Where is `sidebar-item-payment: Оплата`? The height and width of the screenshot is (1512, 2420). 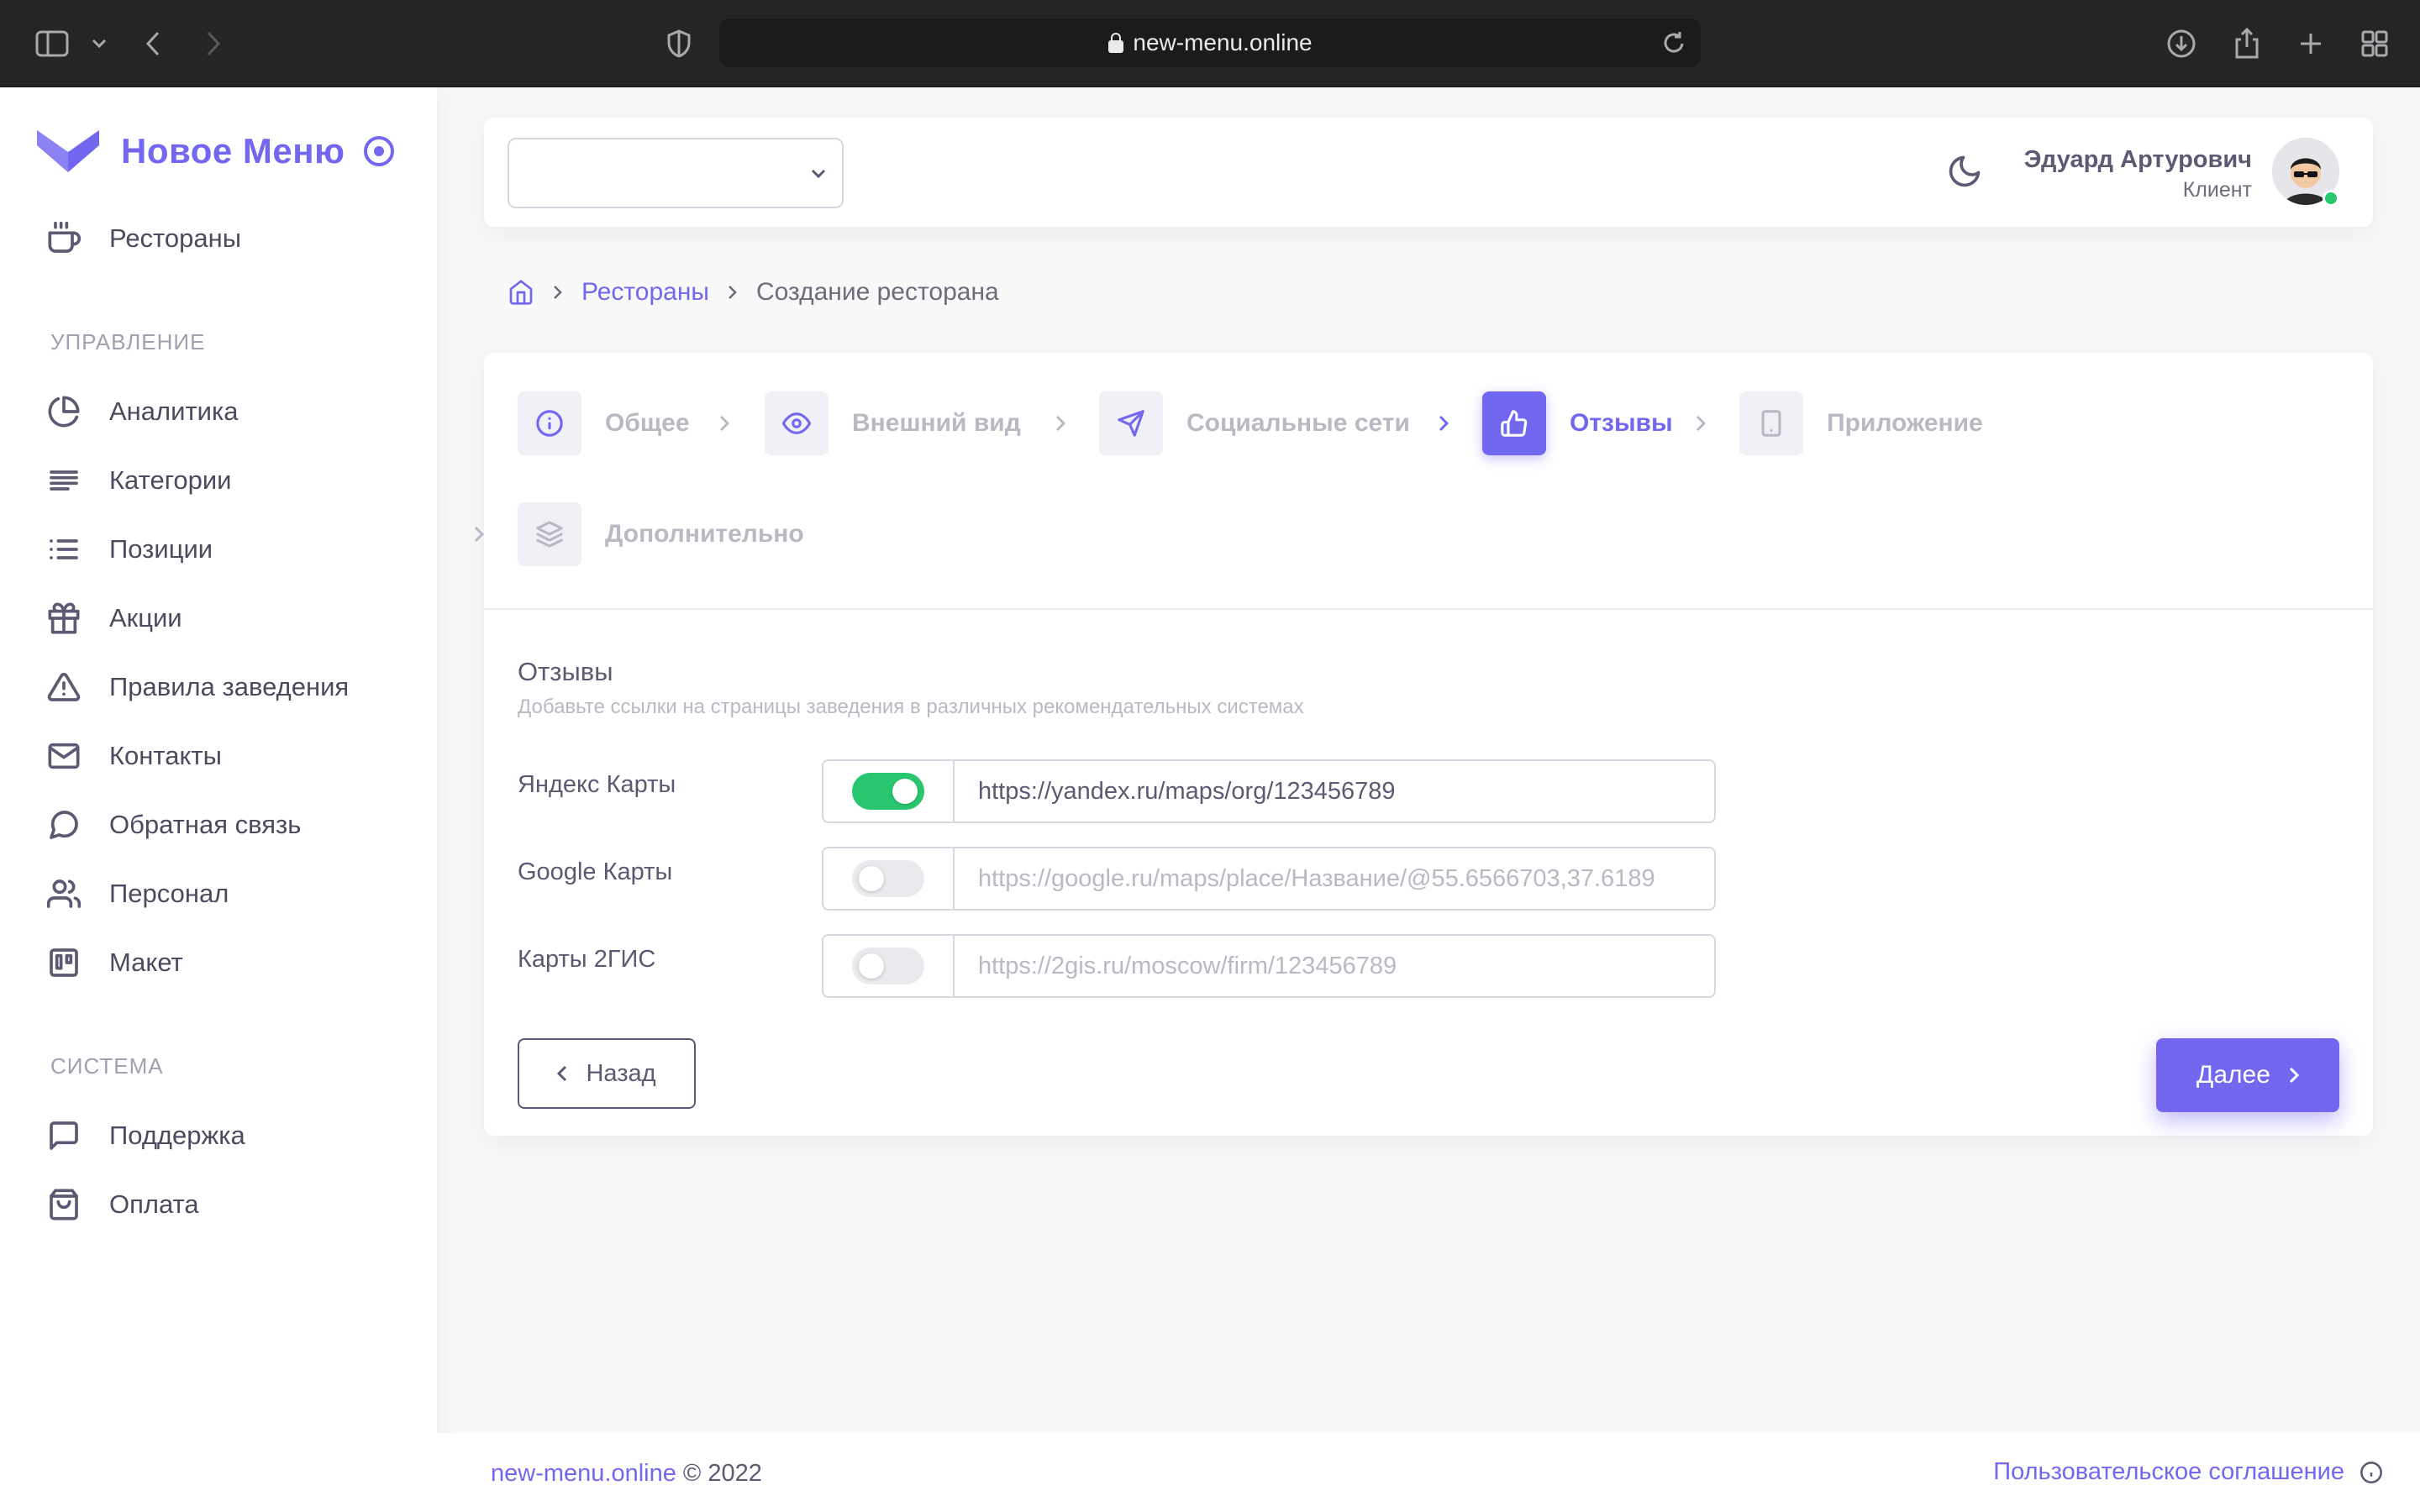
sidebar-item-payment: Оплата is located at coordinates (123, 1204).